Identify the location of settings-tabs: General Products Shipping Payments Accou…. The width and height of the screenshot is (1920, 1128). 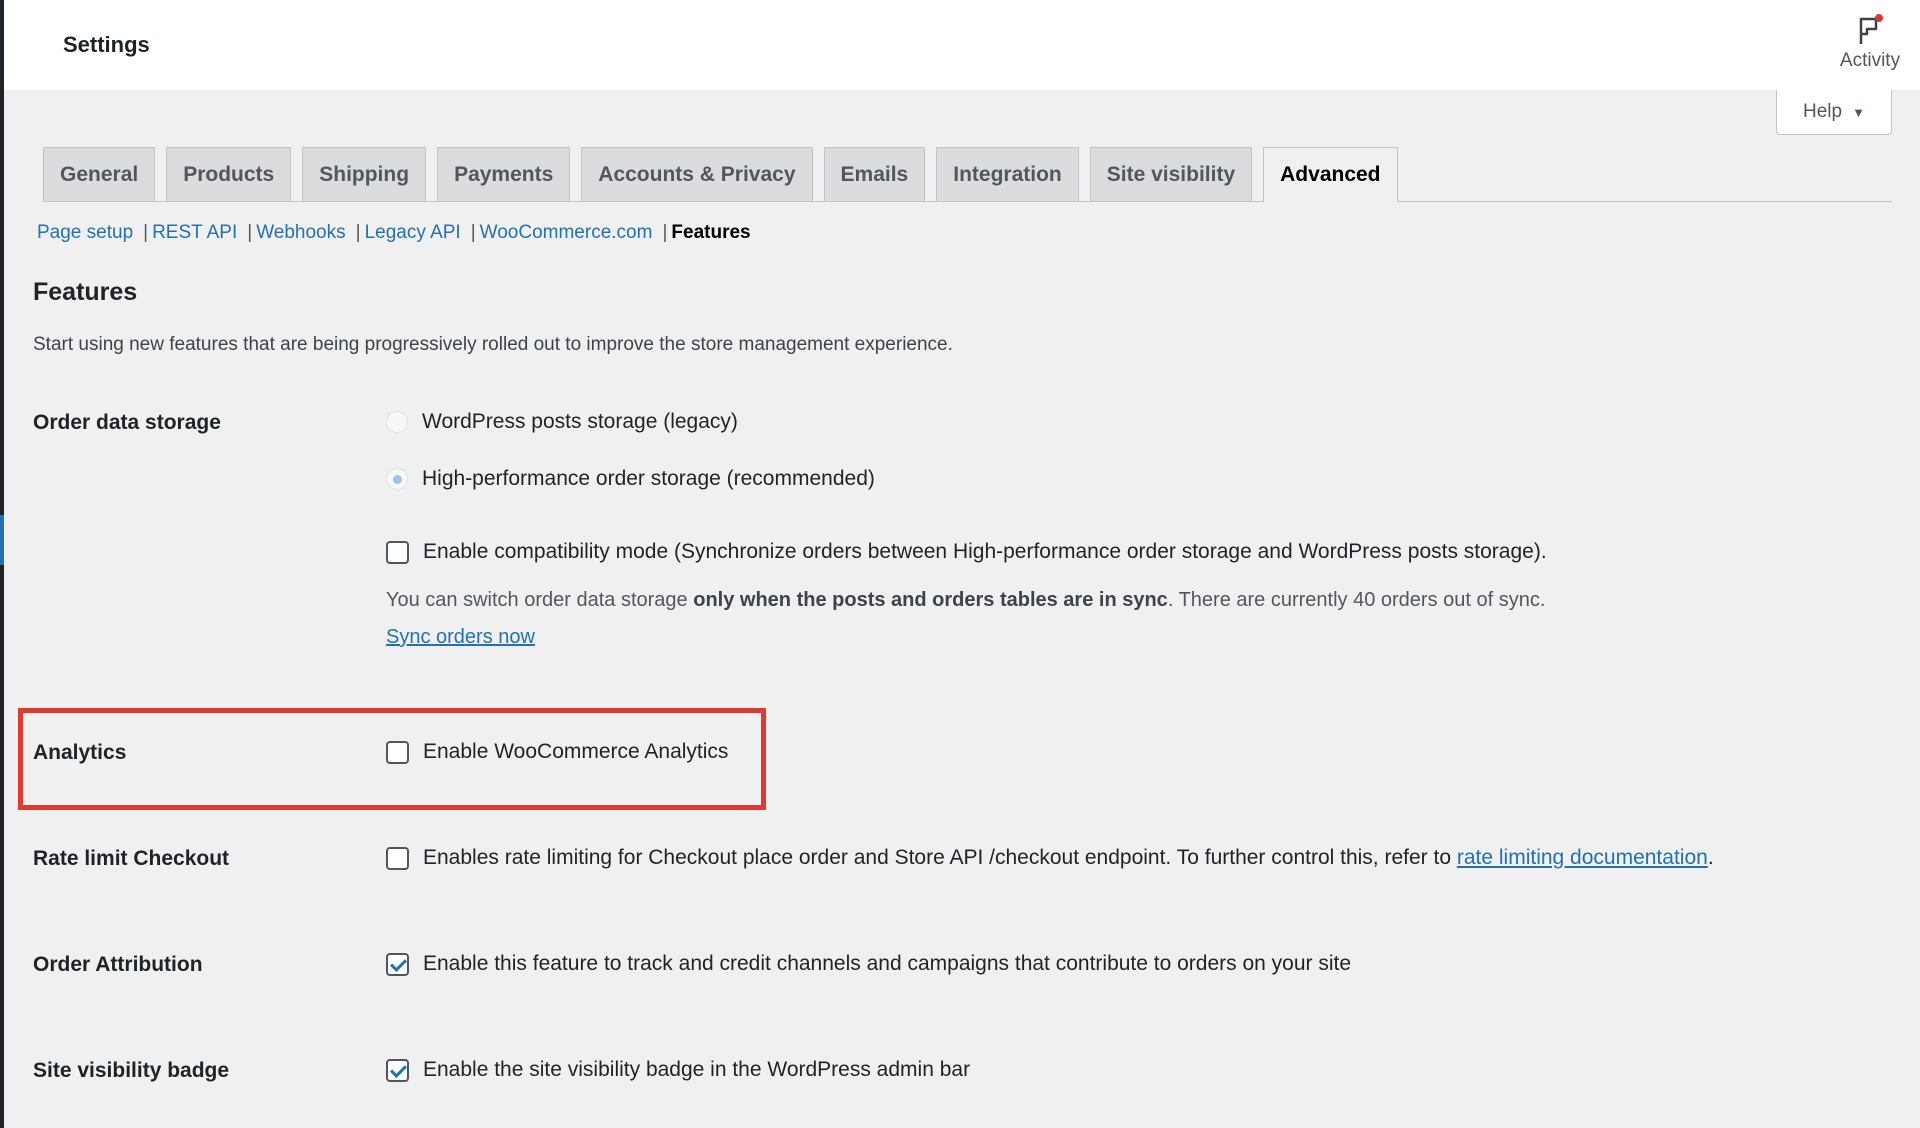
(967, 174).